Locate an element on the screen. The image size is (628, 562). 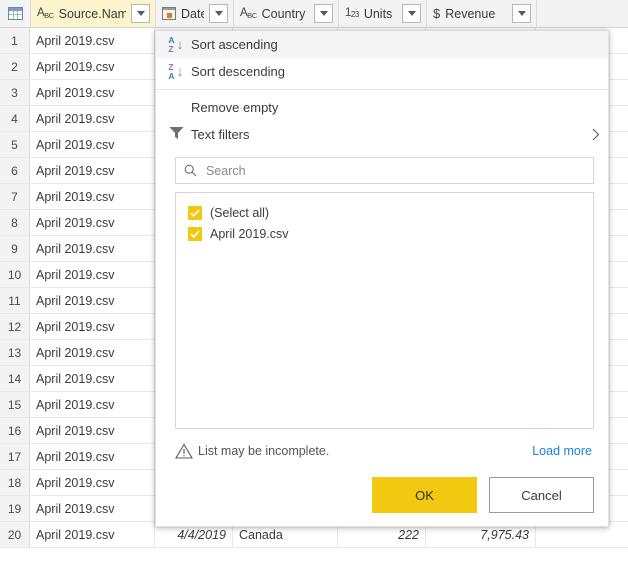
column-filter-button-revenue is located at coordinates (521, 13).